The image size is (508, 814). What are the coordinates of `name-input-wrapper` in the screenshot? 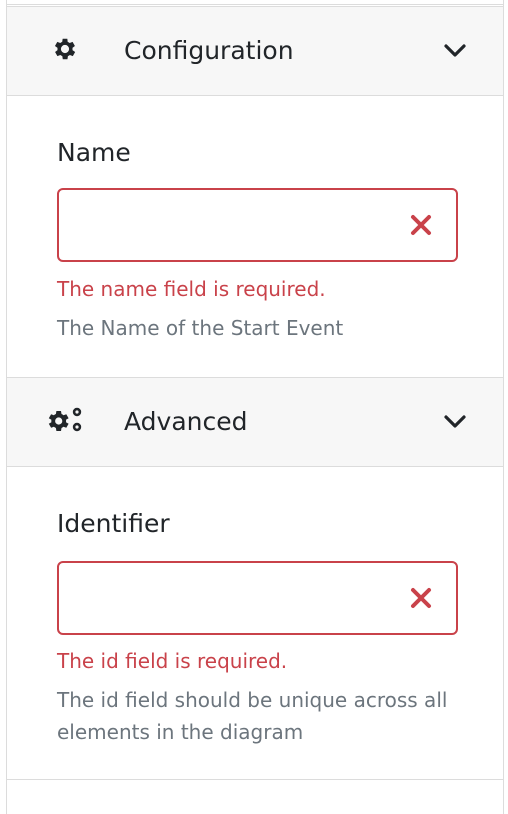 It's located at (257, 225).